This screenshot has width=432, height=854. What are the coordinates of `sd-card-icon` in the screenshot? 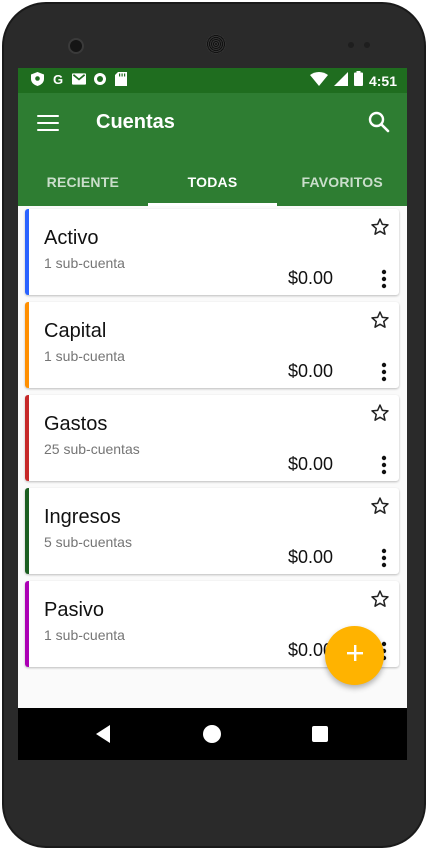 It's located at (121, 79).